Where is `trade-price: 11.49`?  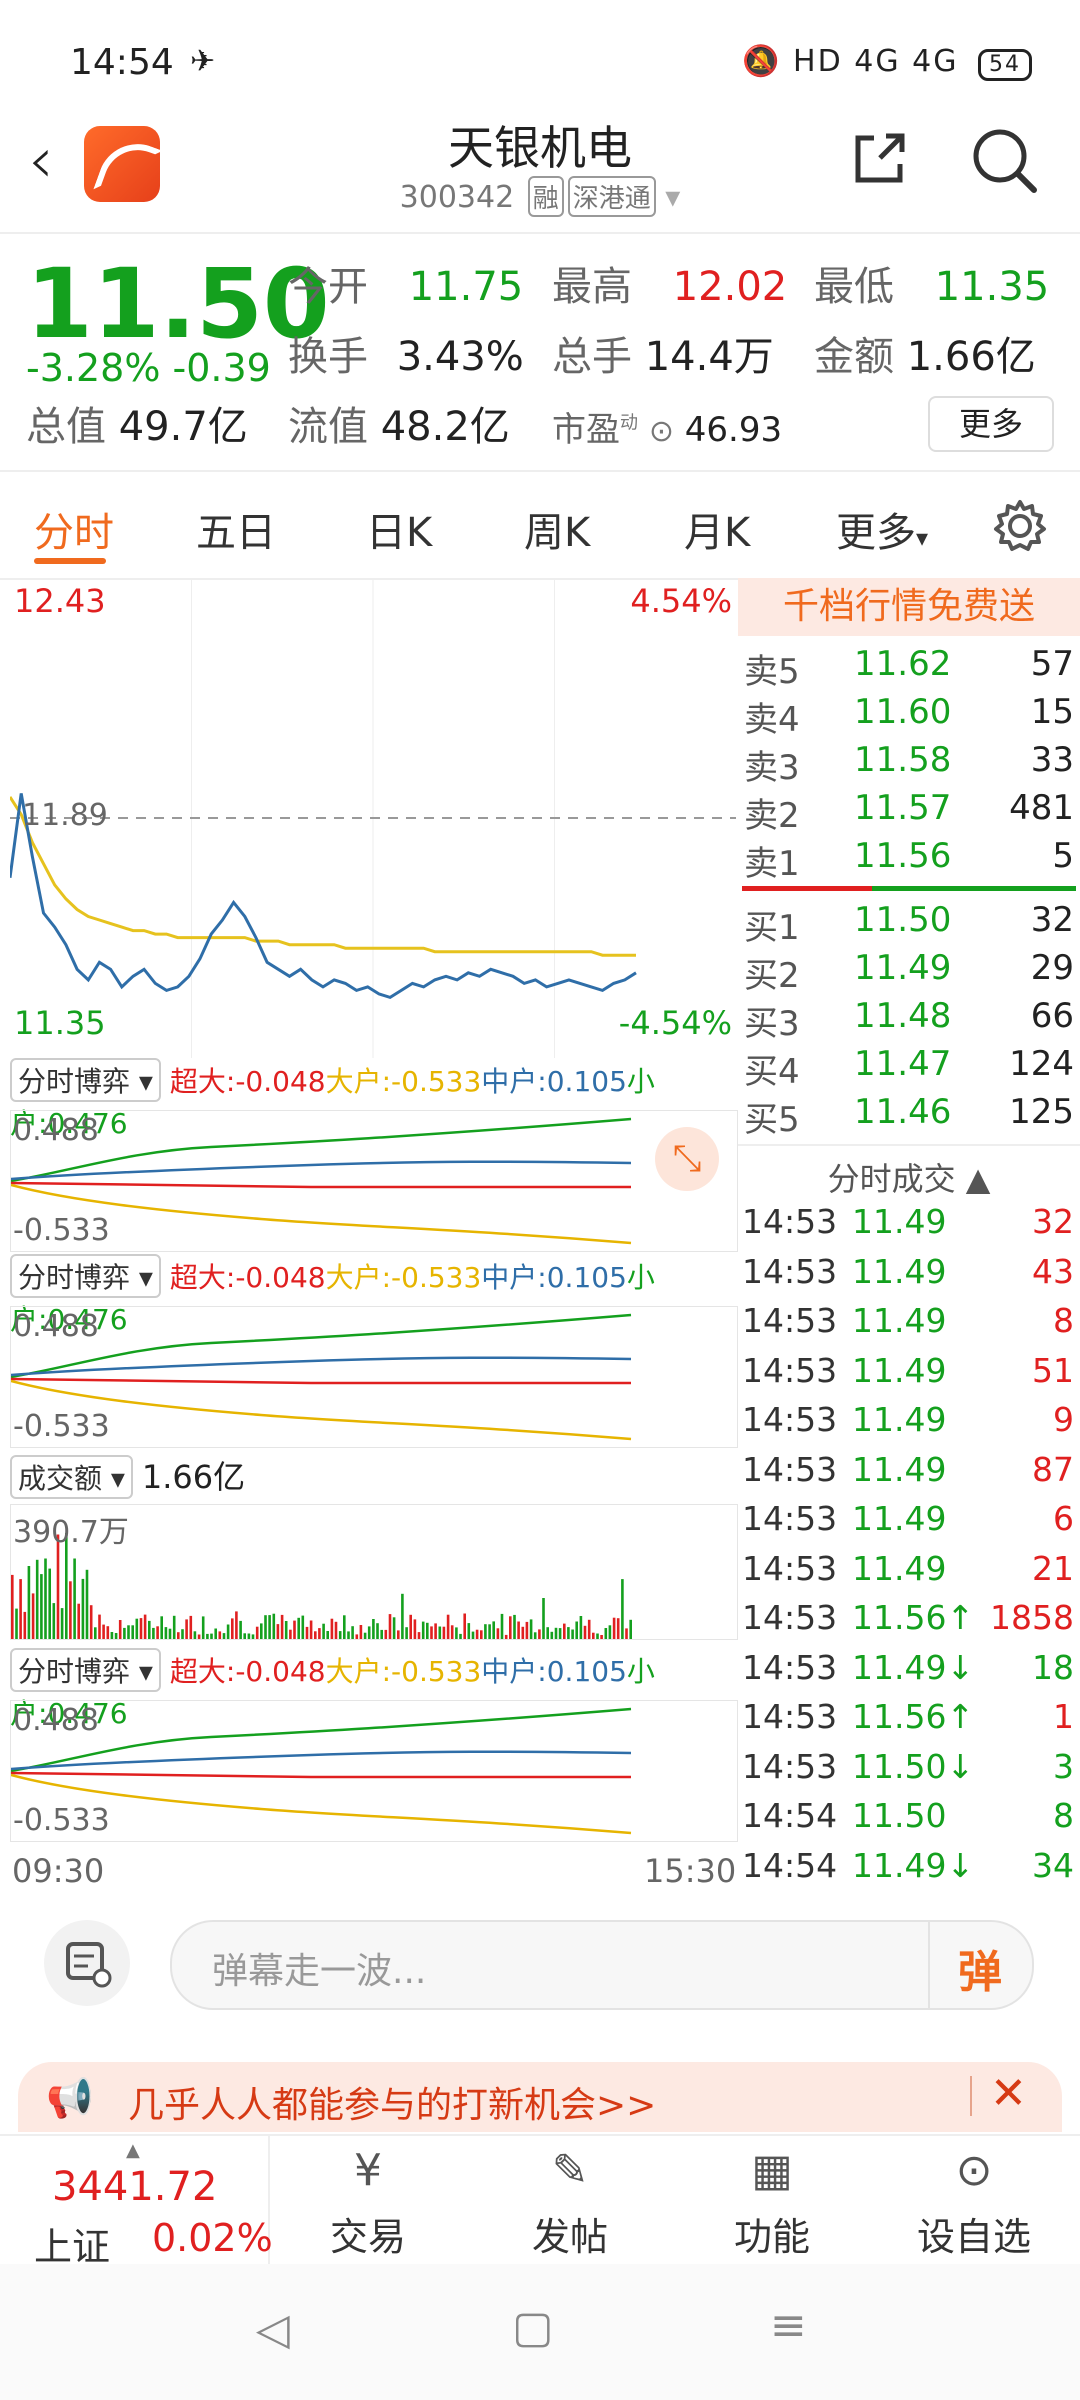
trade-price: 11.49 is located at coordinates (899, 1469).